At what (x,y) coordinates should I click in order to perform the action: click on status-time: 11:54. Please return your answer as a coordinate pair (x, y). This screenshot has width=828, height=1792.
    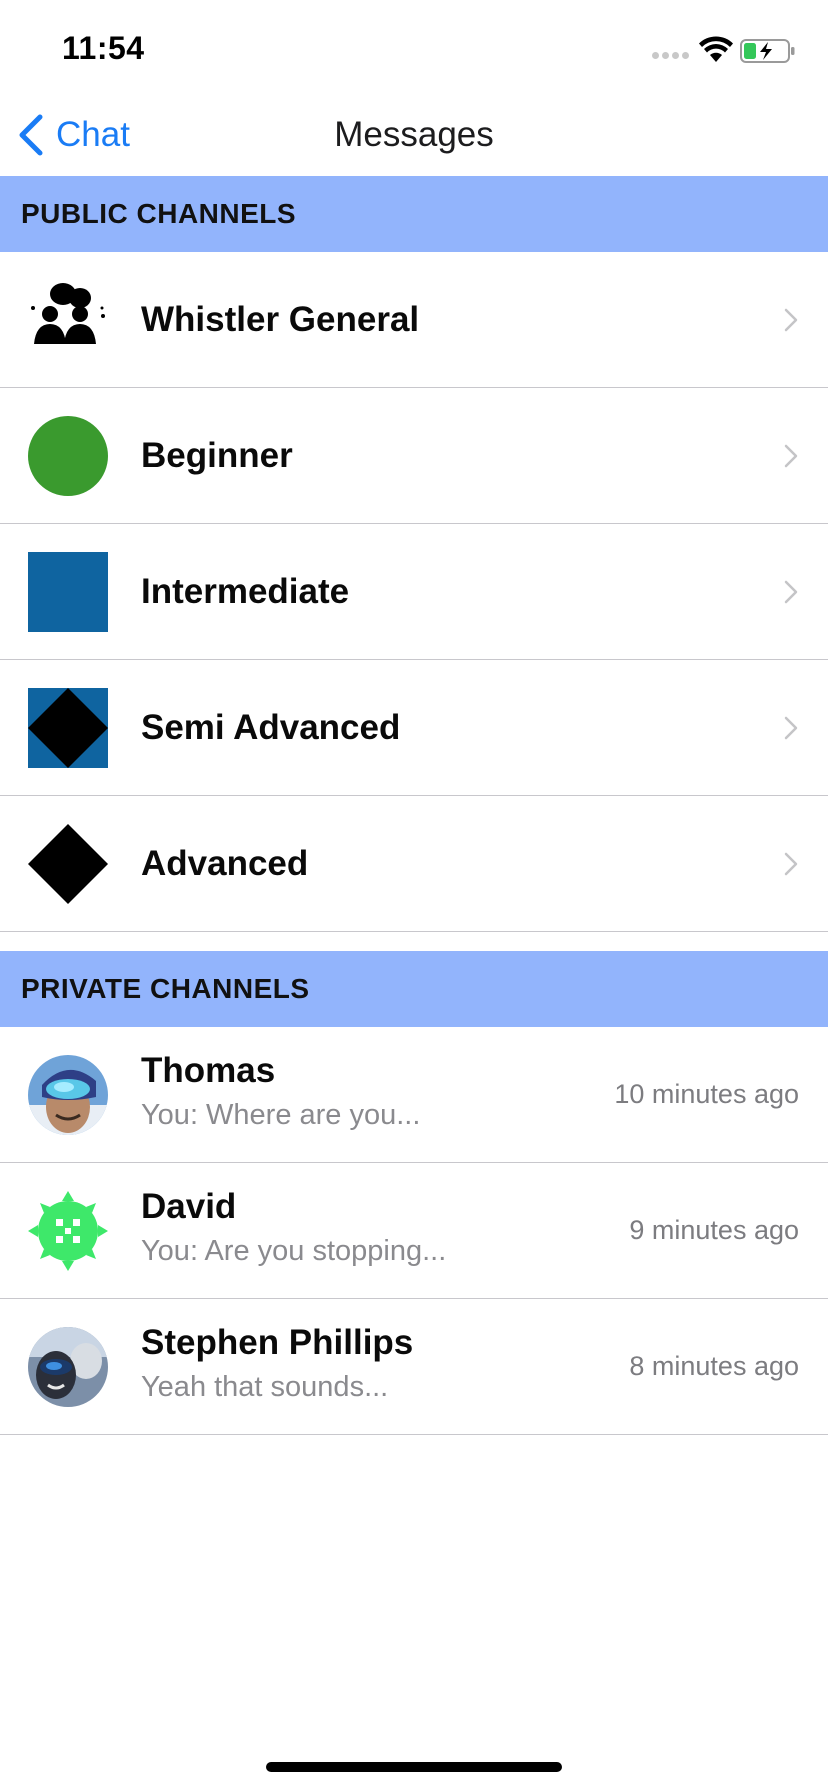
    Looking at the image, I should click on (103, 48).